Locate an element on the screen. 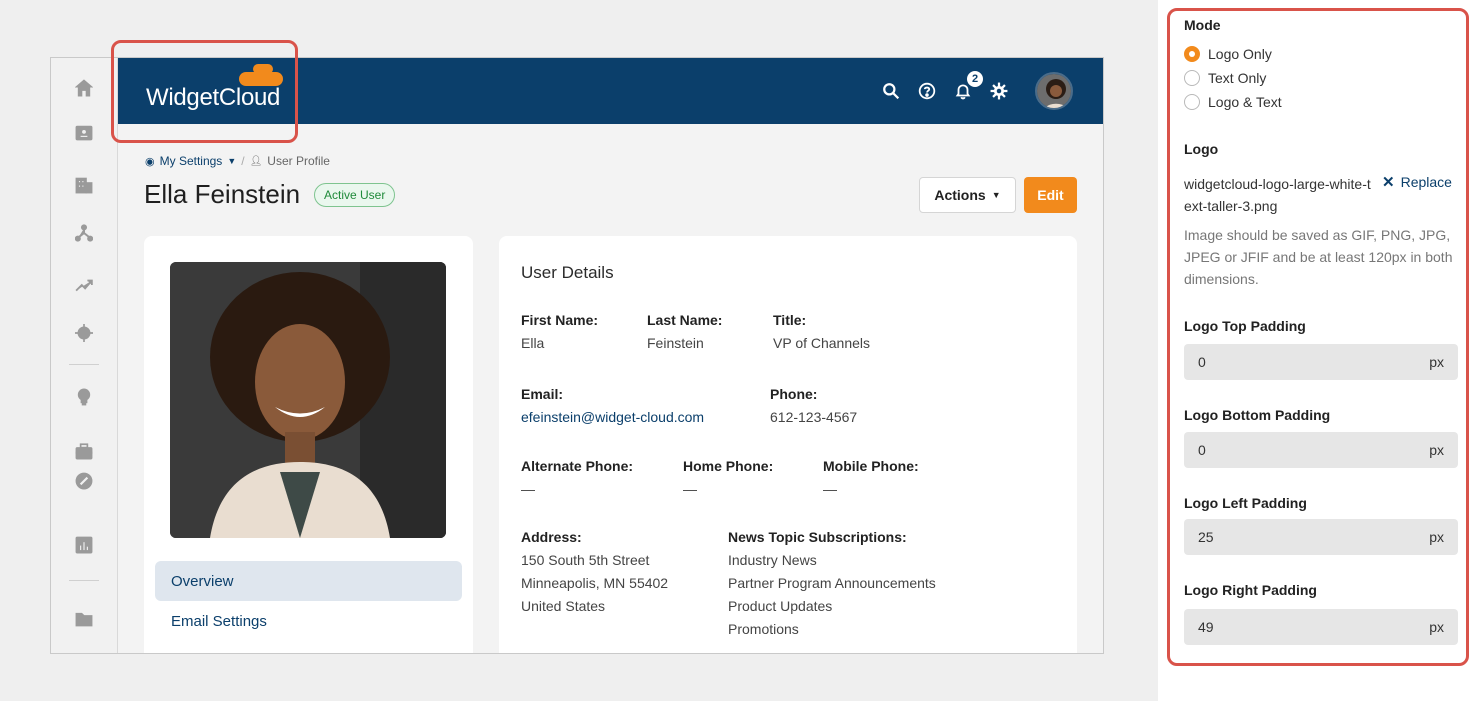 The image size is (1471, 701). avatar is located at coordinates (1054, 91).